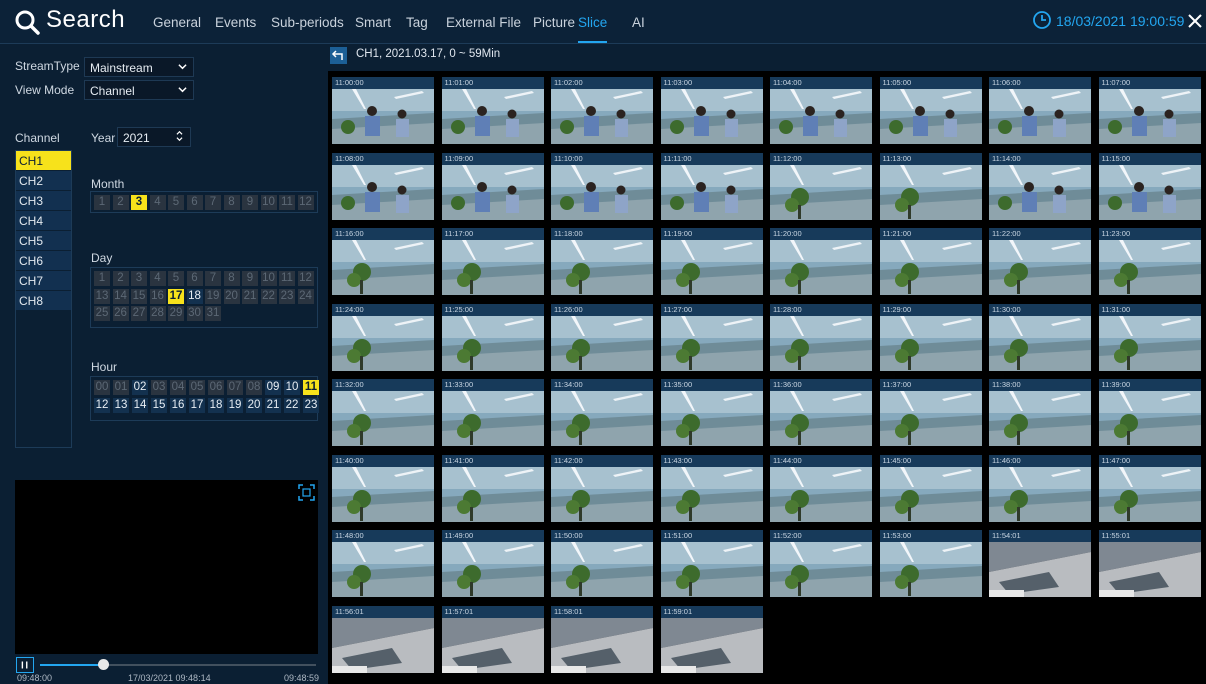 This screenshot has width=1206, height=684. What do you see at coordinates (43, 281) in the screenshot?
I see `channel-item-ch7: CH7` at bounding box center [43, 281].